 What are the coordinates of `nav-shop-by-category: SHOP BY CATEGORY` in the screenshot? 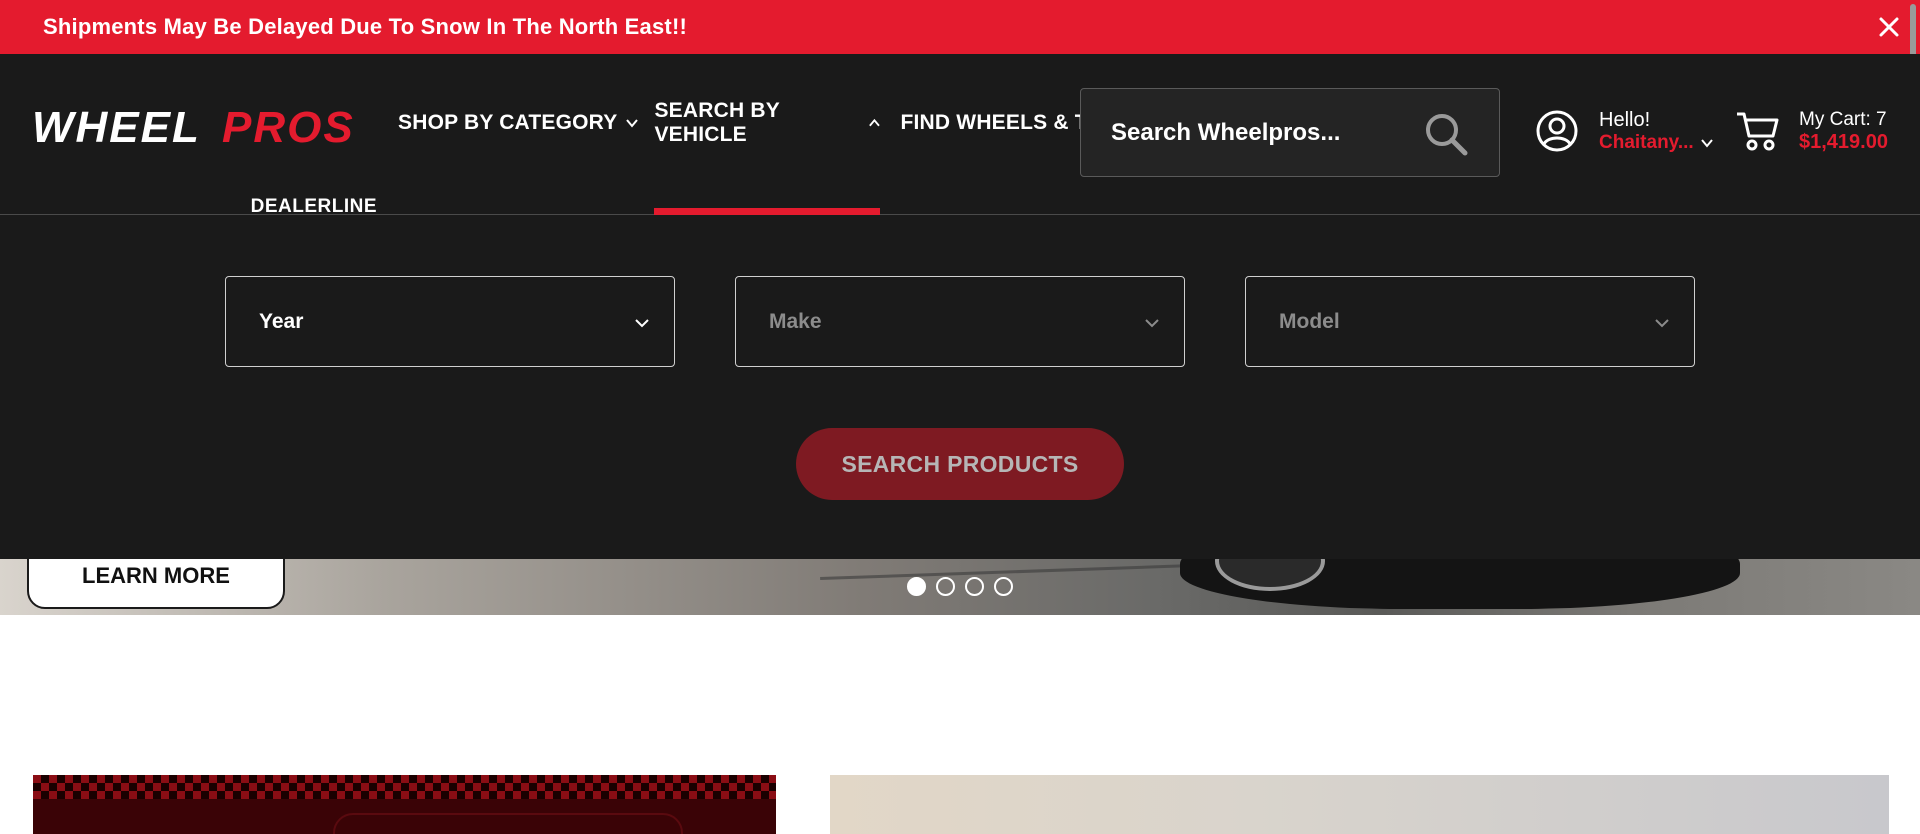 It's located at (518, 134).